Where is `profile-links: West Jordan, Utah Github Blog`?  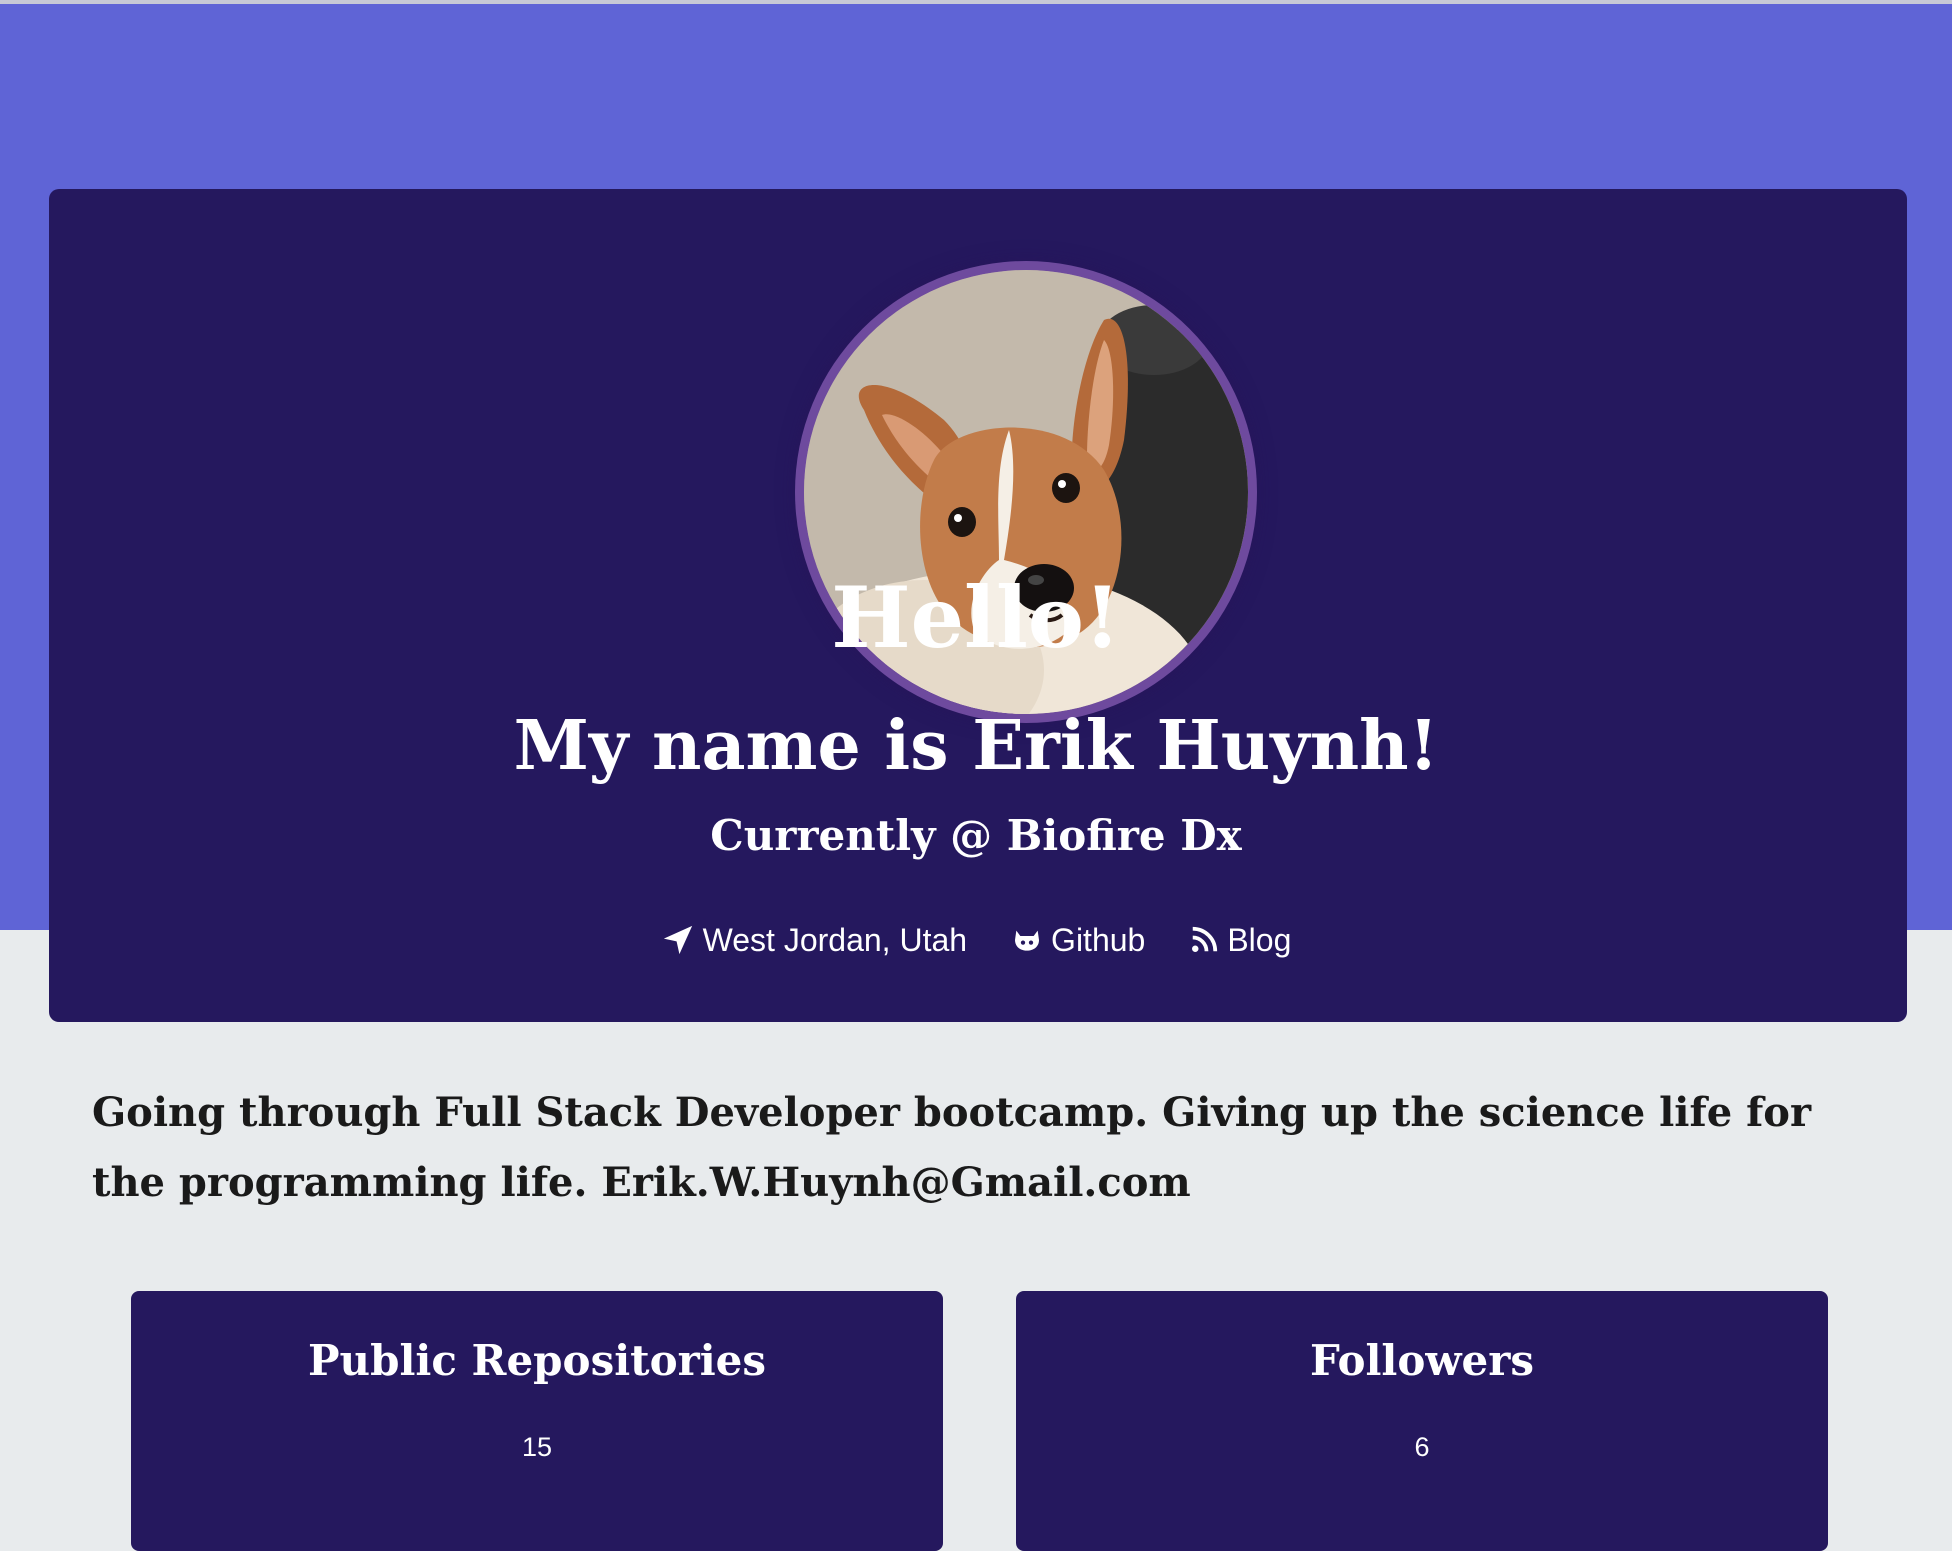 profile-links: West Jordan, Utah Github Blog is located at coordinates (976, 940).